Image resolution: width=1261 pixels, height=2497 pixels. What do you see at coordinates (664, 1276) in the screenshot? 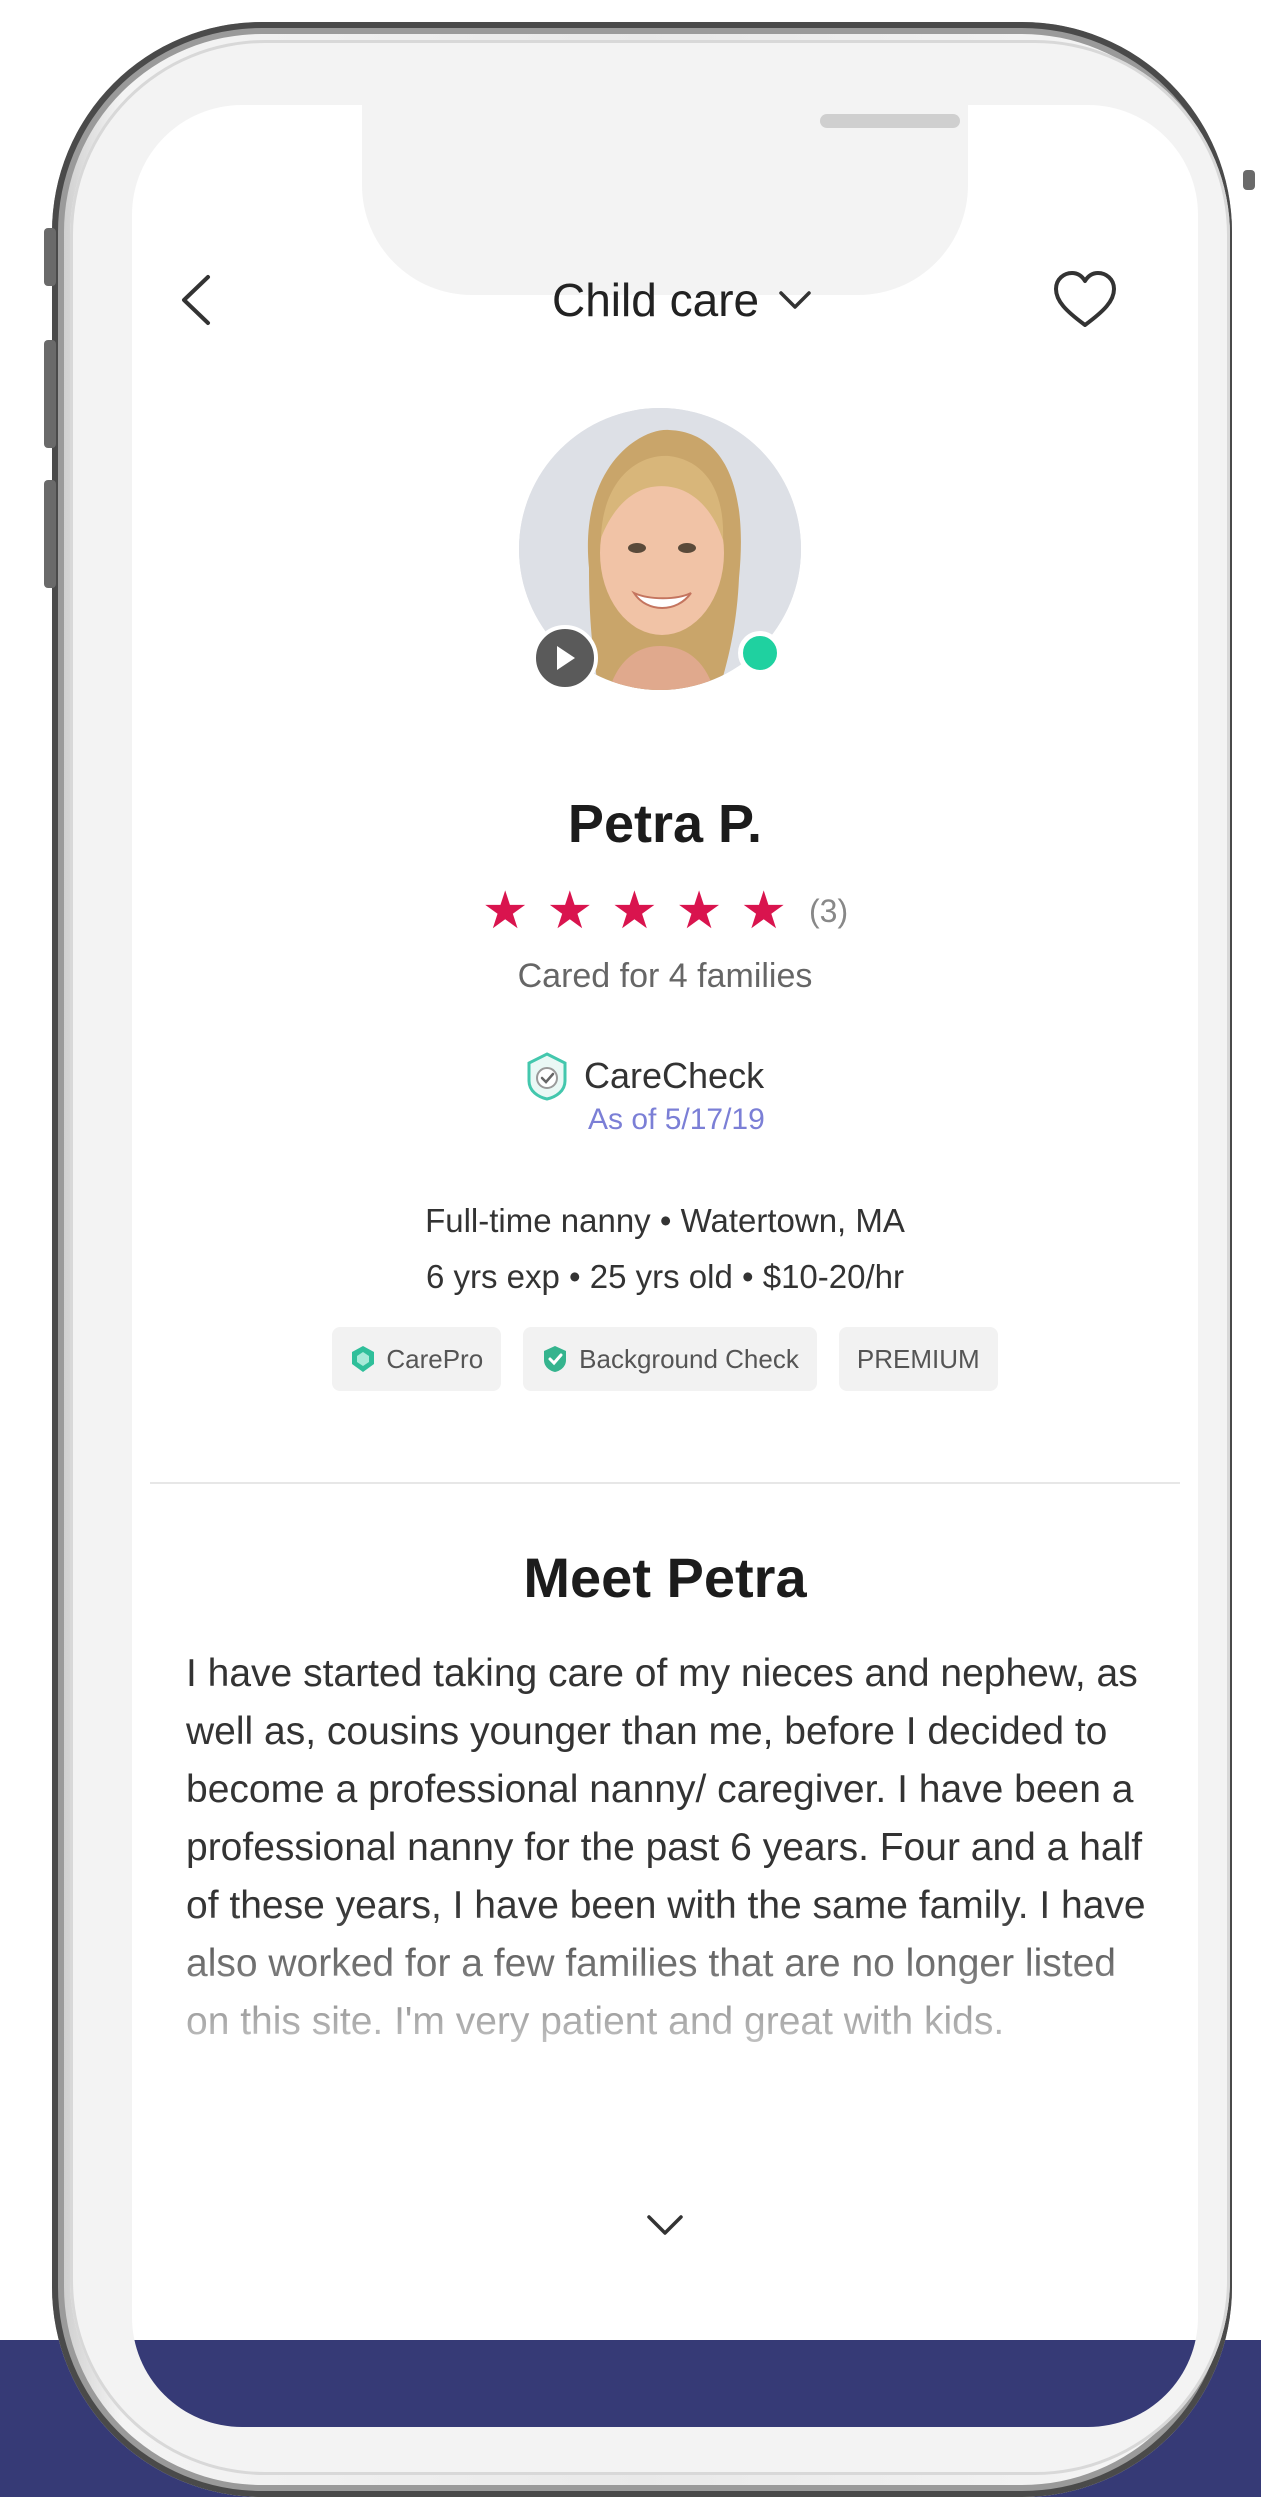
I see `experience-age-rate: 6 yrs exp • 25 yrs old • $10-20/hr` at bounding box center [664, 1276].